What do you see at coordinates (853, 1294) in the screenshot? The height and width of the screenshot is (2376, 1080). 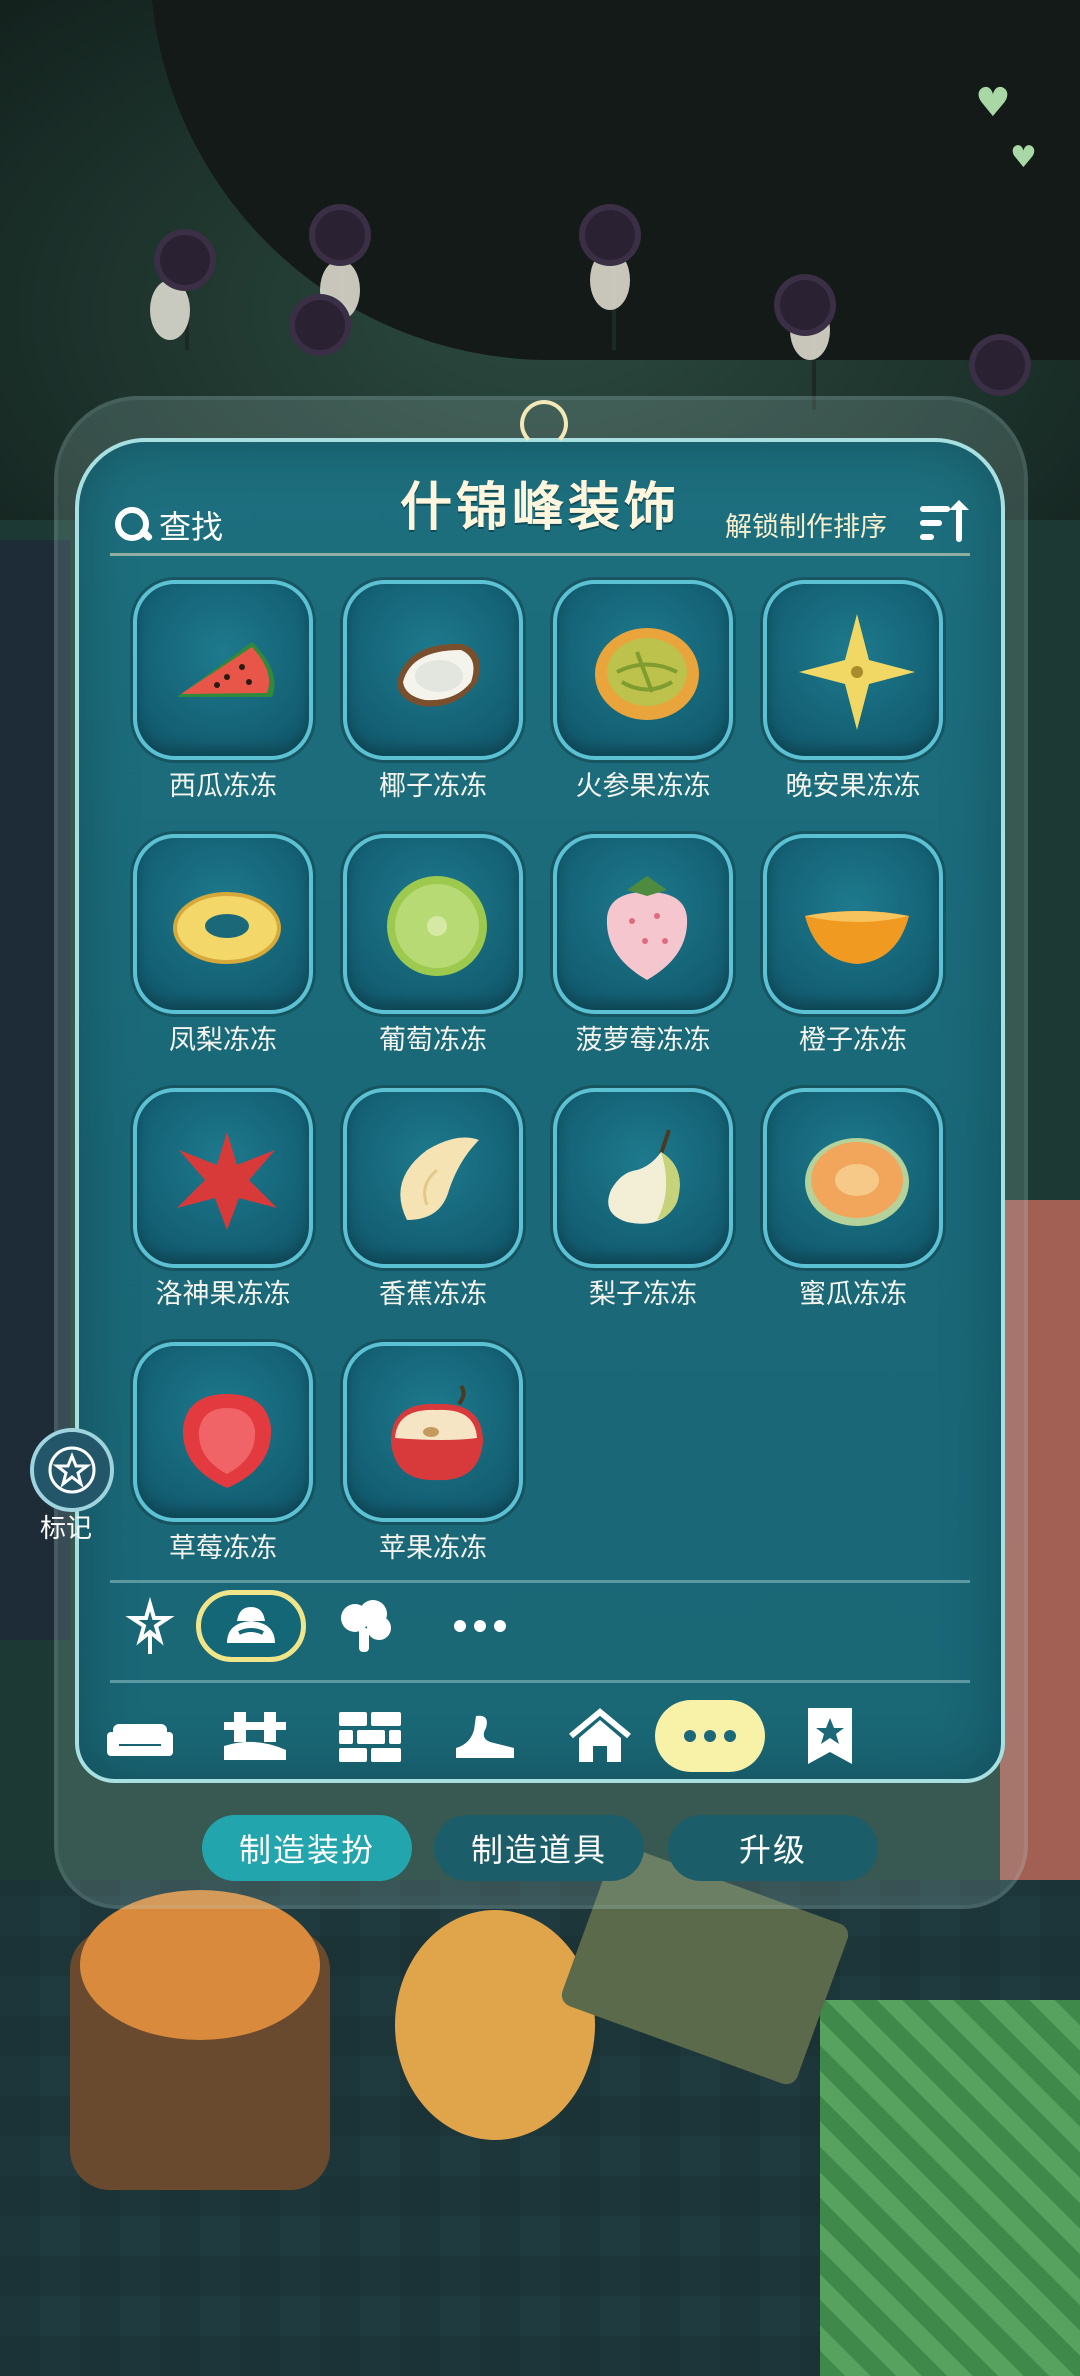 I see `item-label: 蜜瓜冻冻` at bounding box center [853, 1294].